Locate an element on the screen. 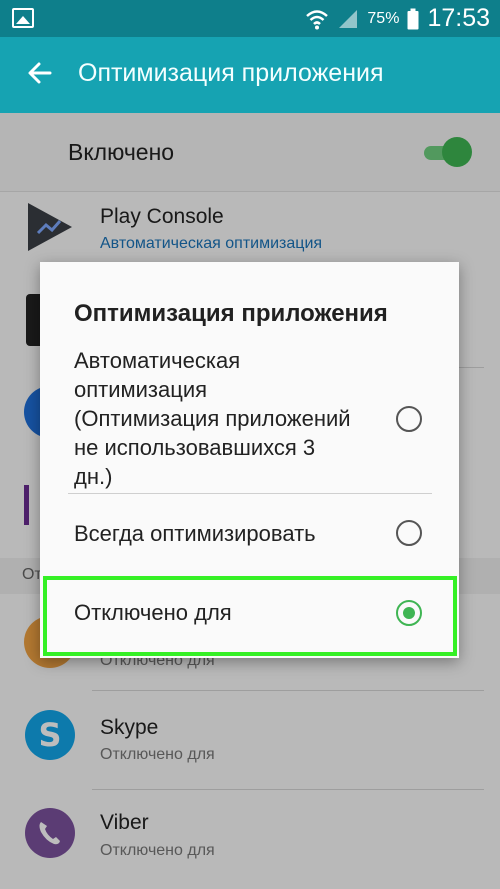 The height and width of the screenshot is (889, 500). option-label-line: не использовавшихся 3 is located at coordinates (195, 447).